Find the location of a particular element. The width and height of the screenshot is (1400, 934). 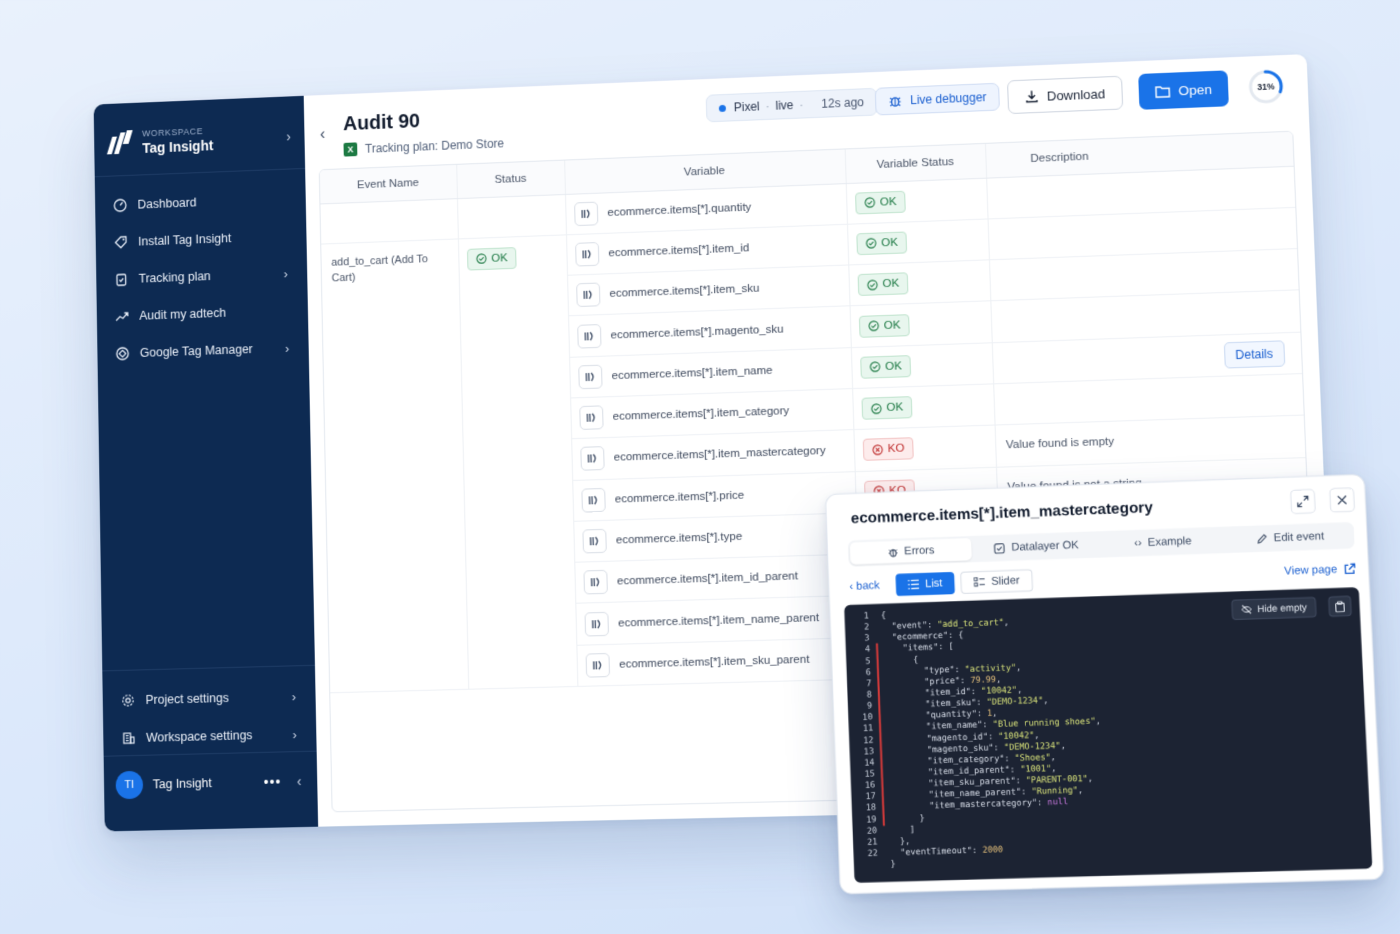

column-header-event-name: Event Name is located at coordinates (388, 184).